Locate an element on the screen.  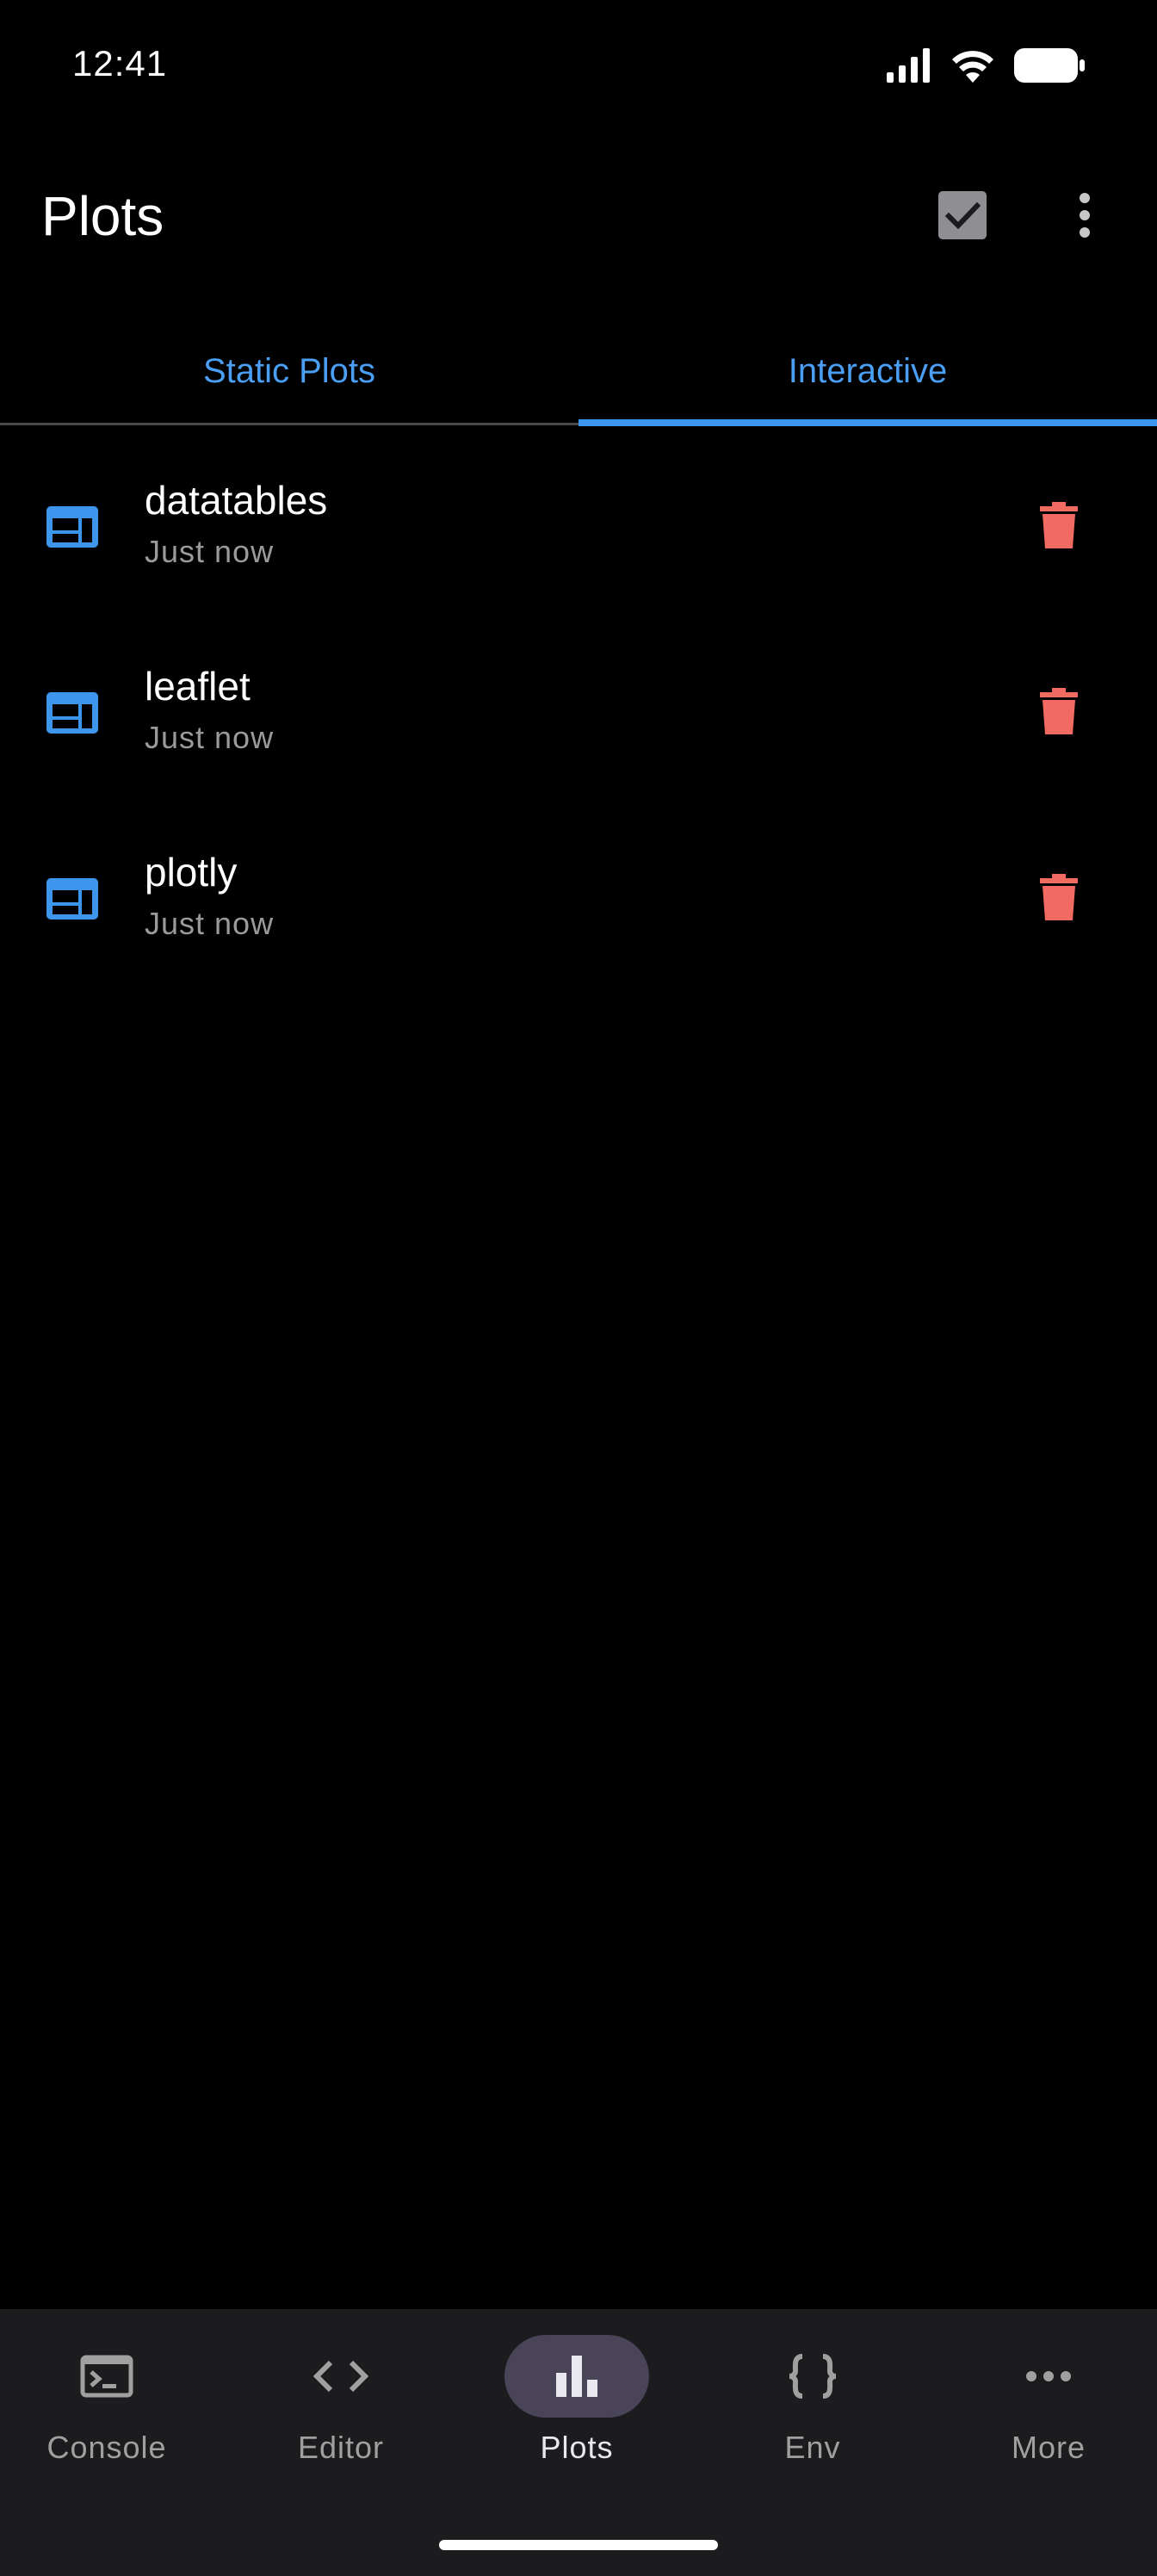
terminal-icon is located at coordinates (106, 2377).